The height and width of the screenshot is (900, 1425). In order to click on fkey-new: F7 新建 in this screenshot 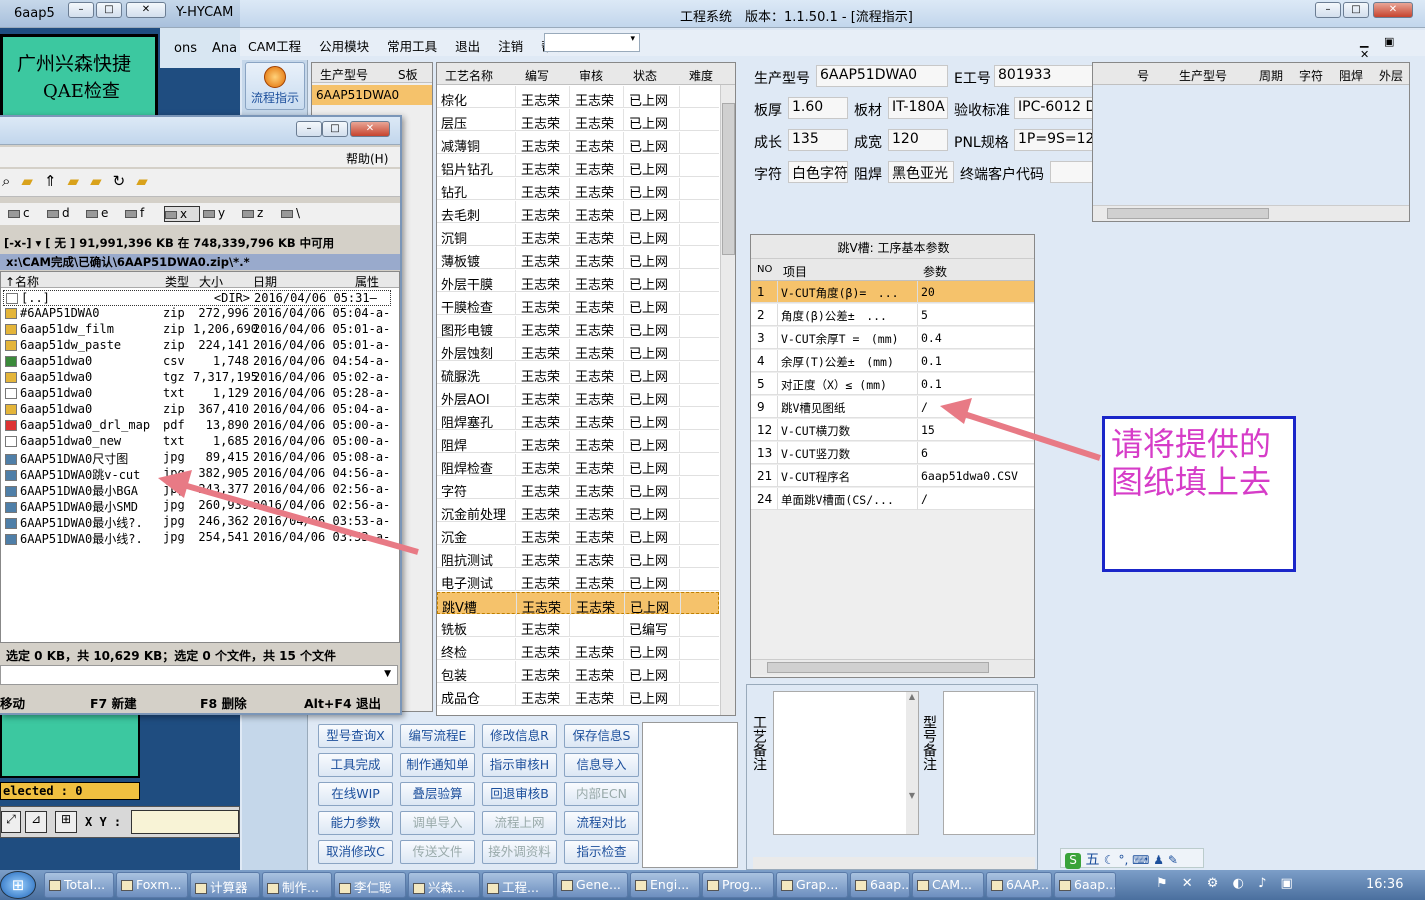, I will do `click(113, 702)`.